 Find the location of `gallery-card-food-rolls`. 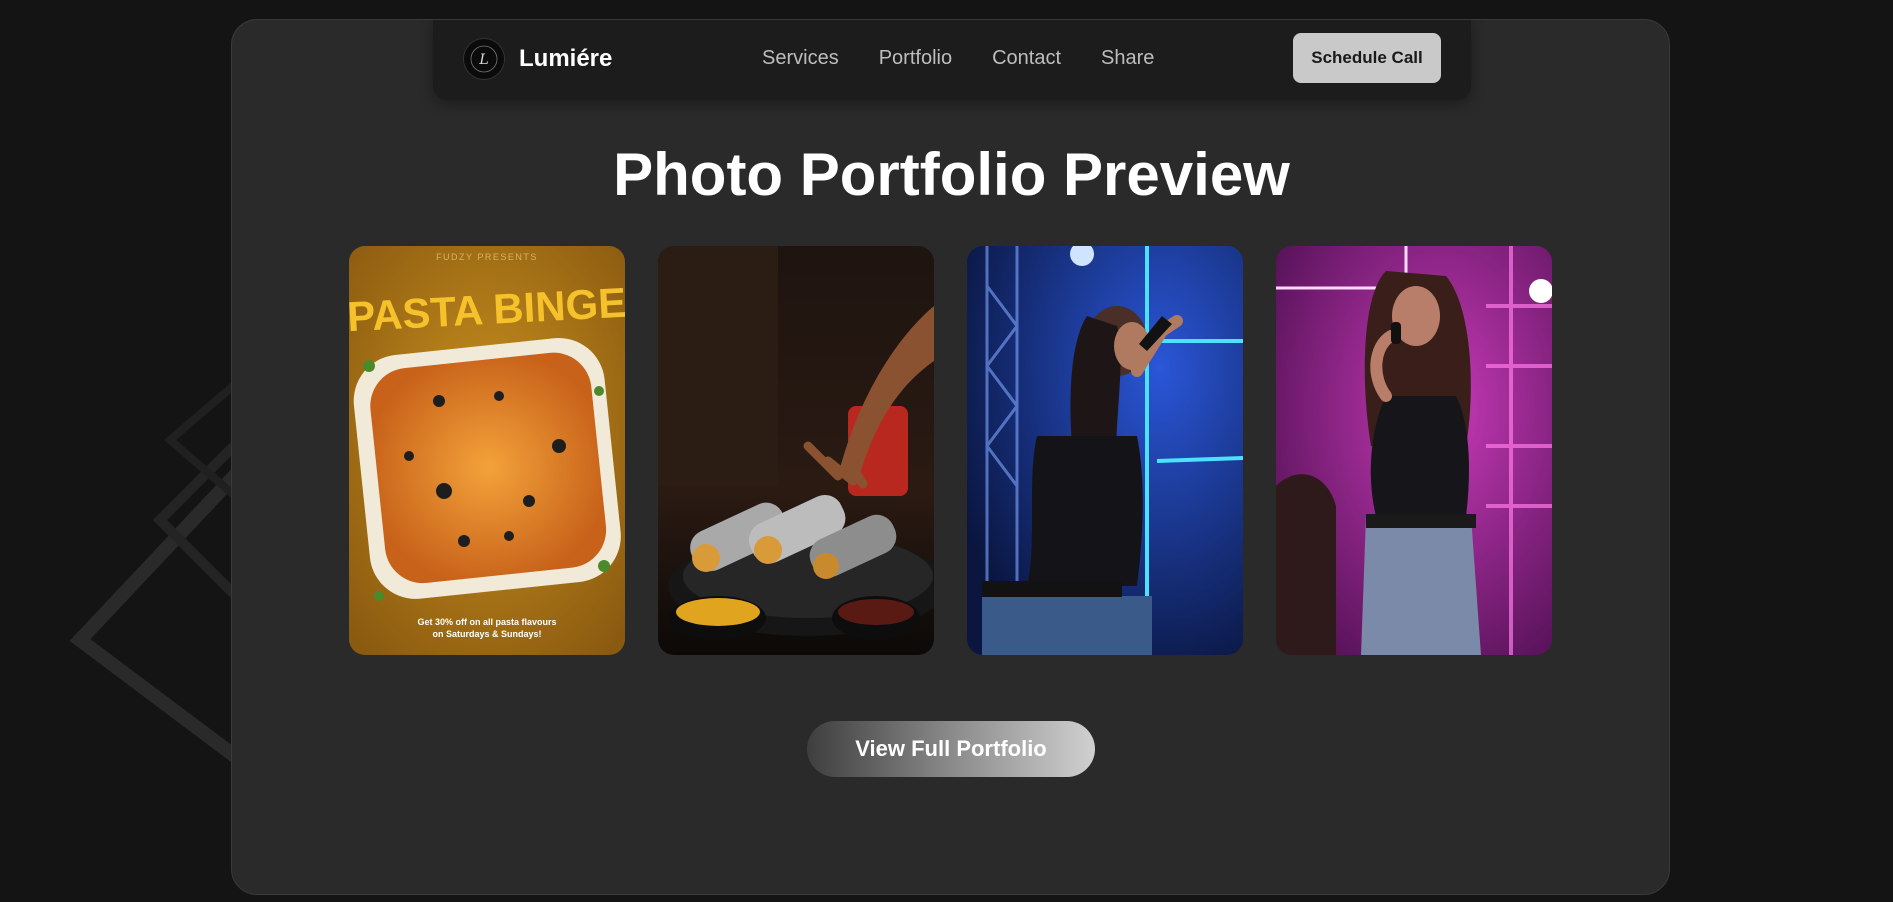

gallery-card-food-rolls is located at coordinates (796, 450).